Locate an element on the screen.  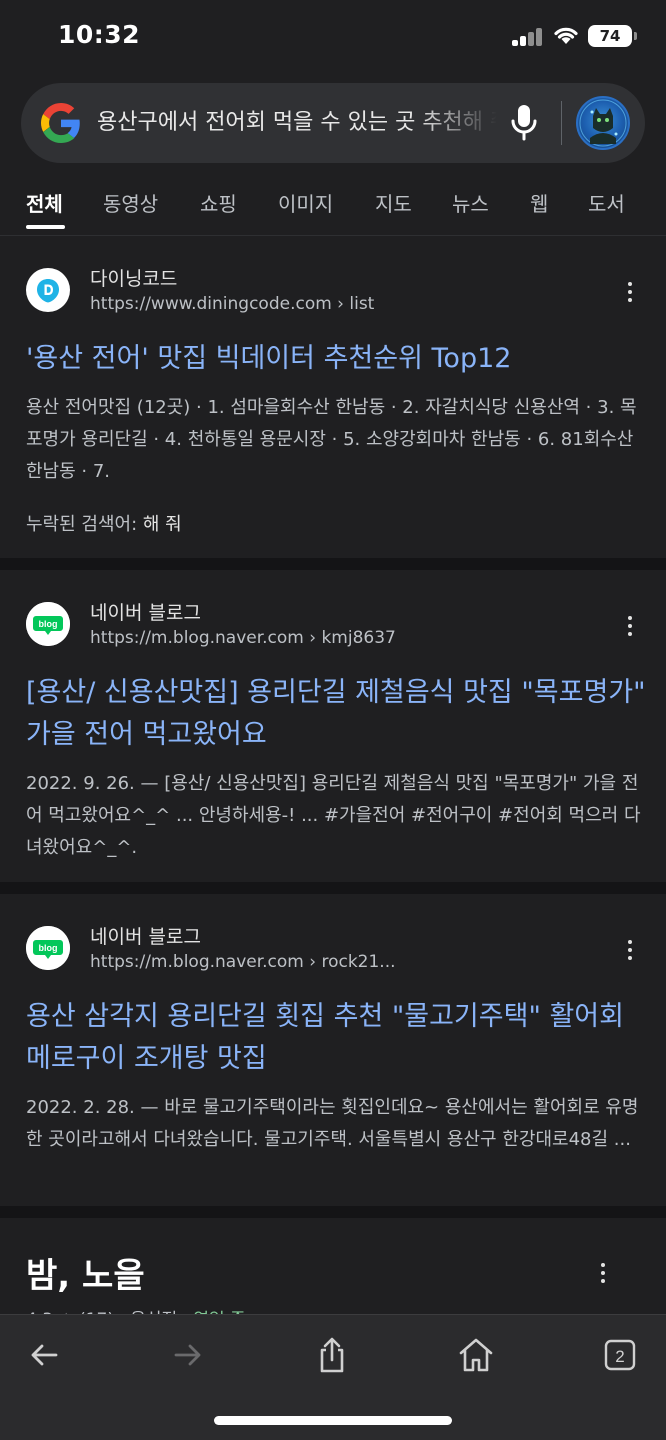
tabs-switcher-icon: 2 is located at coordinates (620, 1355).